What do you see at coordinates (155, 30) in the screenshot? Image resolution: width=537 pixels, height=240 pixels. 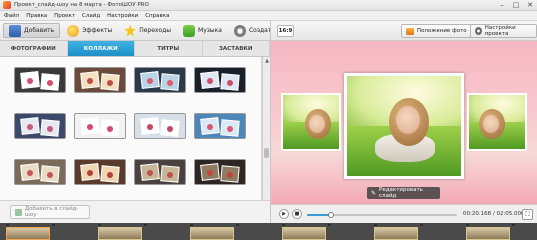 I see `transitions-label: Переходы` at bounding box center [155, 30].